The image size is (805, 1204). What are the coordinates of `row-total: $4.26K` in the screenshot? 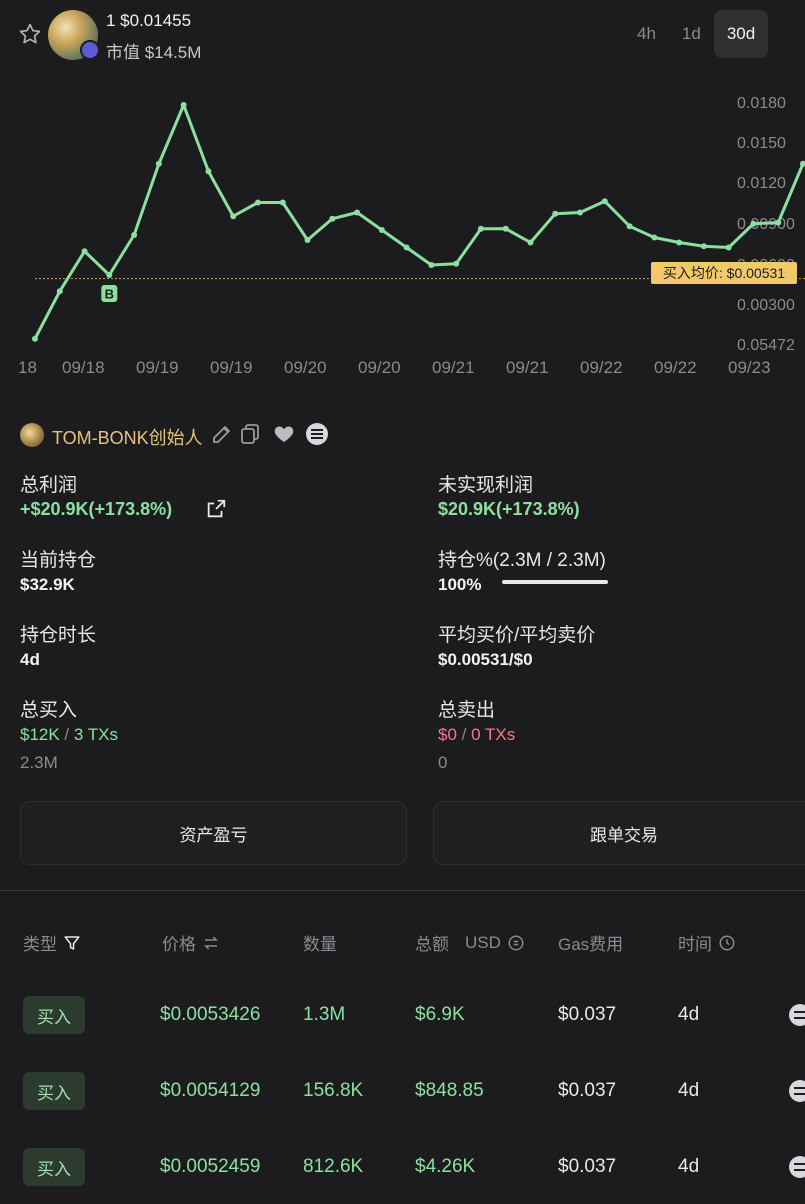 It's located at (445, 1166).